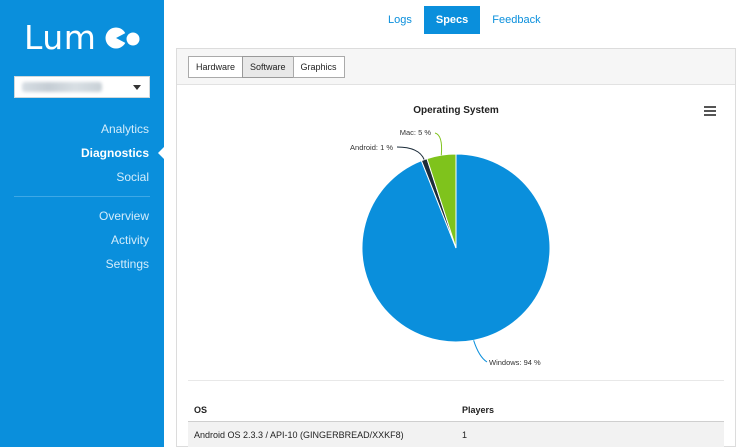 This screenshot has height=447, width=750. I want to click on sidebar-item-overview: Overview, so click(124, 216).